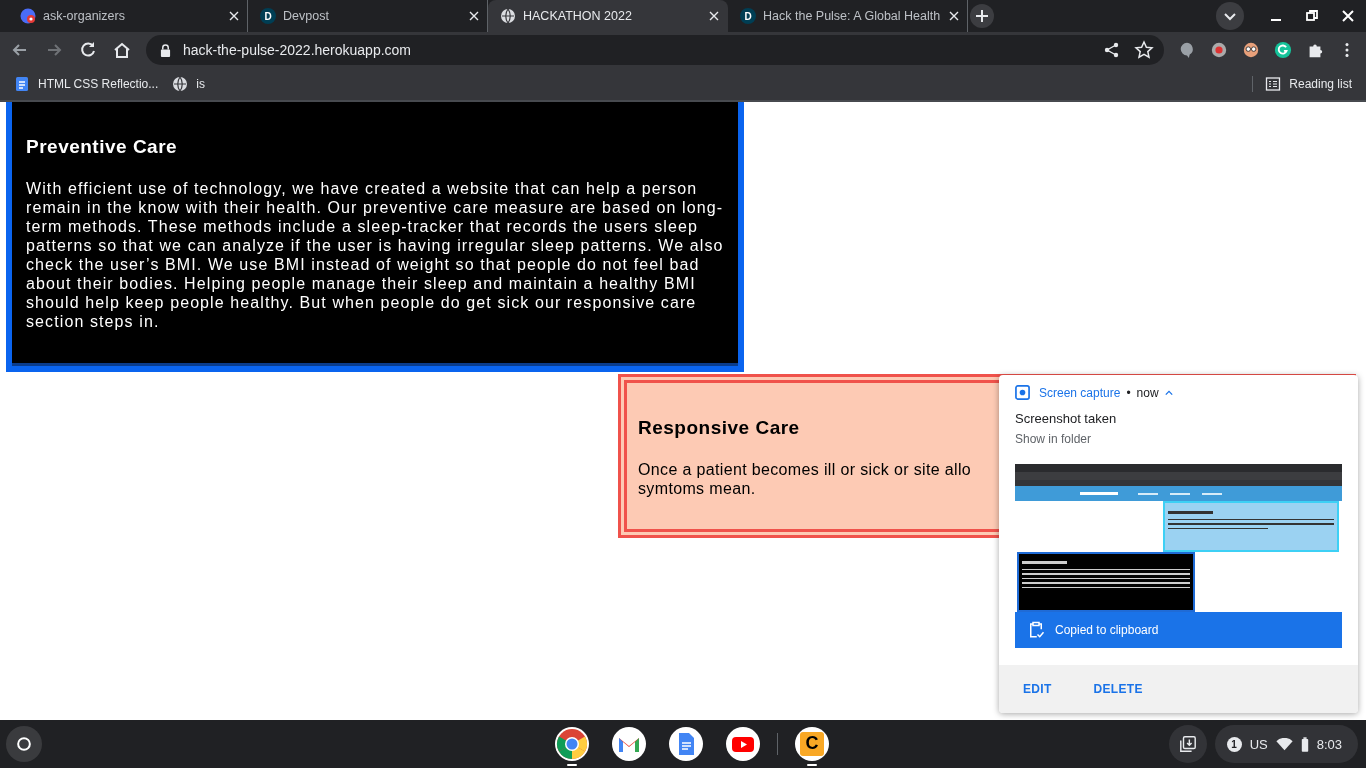  I want to click on screen-capture-icon, so click(1022, 392).